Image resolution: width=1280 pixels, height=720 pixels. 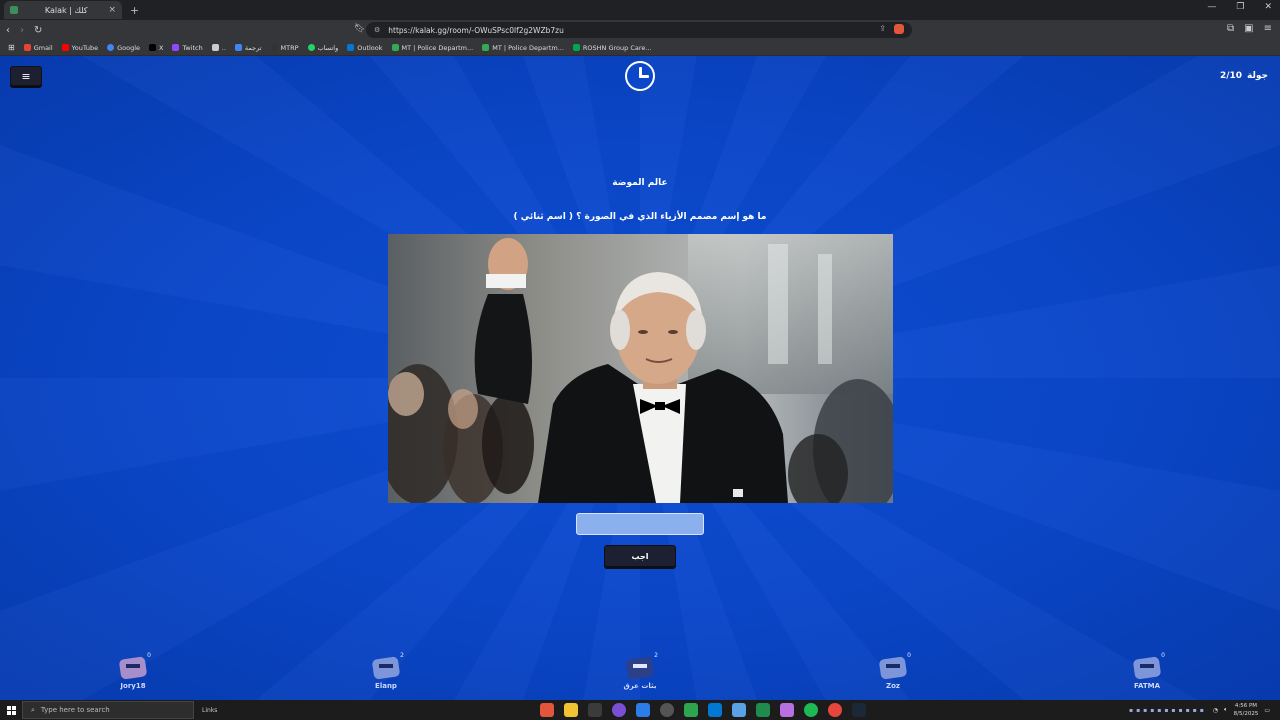 What do you see at coordinates (739, 710) in the screenshot?
I see `notes-icon` at bounding box center [739, 710].